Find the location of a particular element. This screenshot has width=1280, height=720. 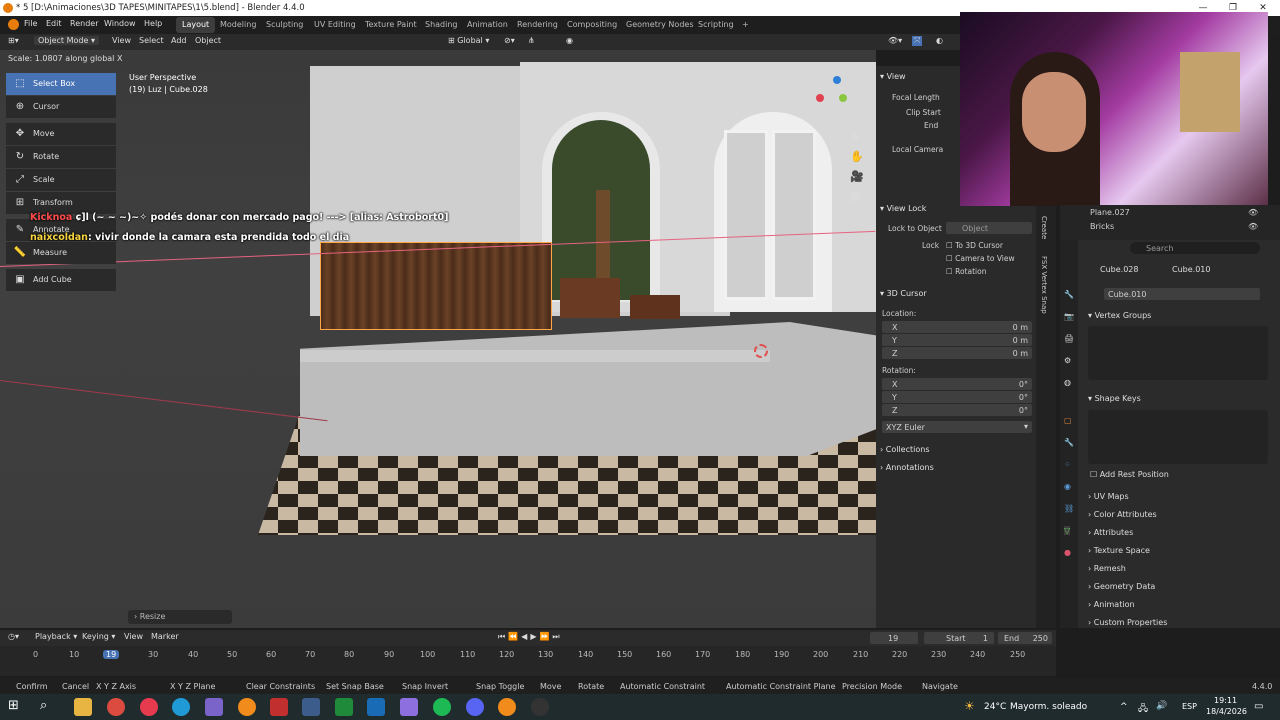

world-tab-icon: ◍ is located at coordinates (1067, 382).